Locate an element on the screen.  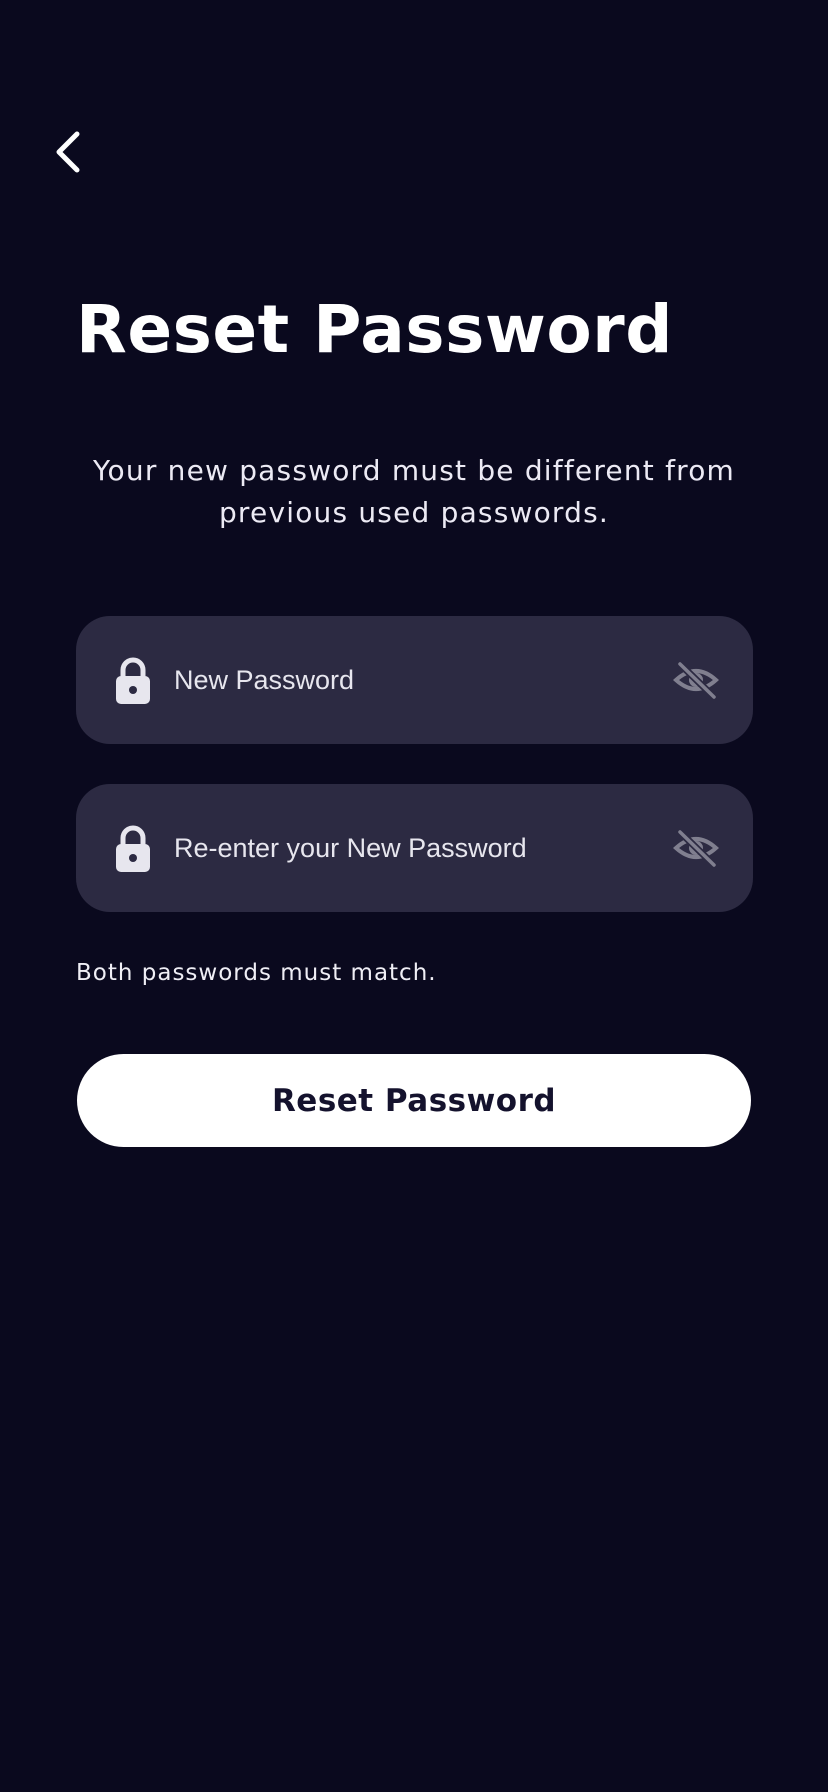
new-password-input is located at coordinates (394, 680).